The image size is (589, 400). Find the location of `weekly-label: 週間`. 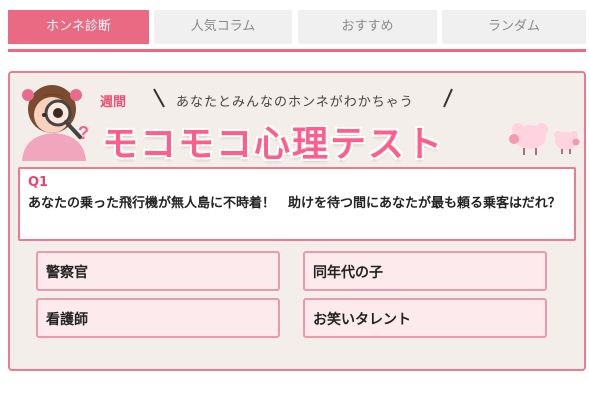

weekly-label: 週間 is located at coordinates (113, 102).